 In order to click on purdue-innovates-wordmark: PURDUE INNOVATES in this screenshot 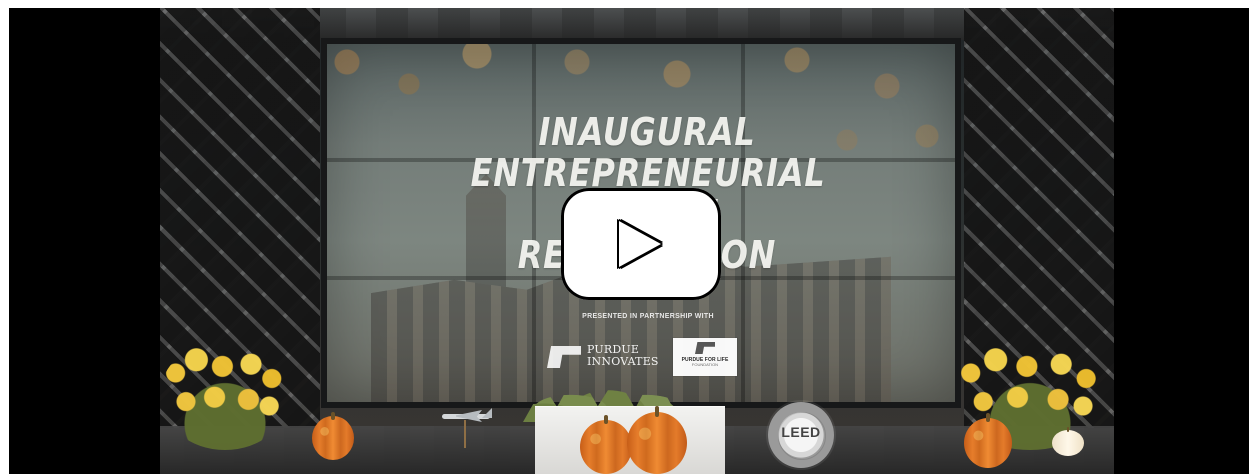, I will do `click(623, 356)`.